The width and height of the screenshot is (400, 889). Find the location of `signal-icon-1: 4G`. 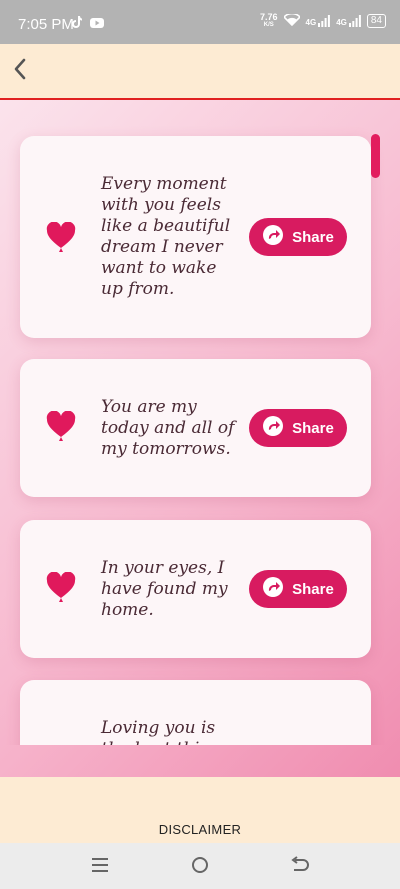

signal-icon-1: 4G is located at coordinates (318, 21).